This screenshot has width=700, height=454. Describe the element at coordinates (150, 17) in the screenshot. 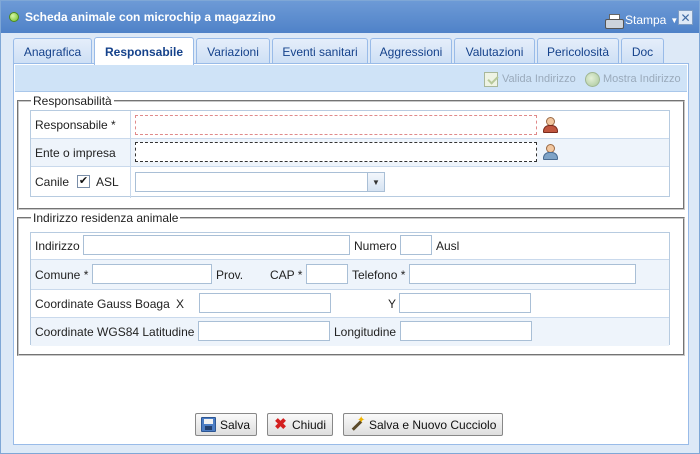

I see `window-title: Scheda animale con microchip a magazzino` at that location.